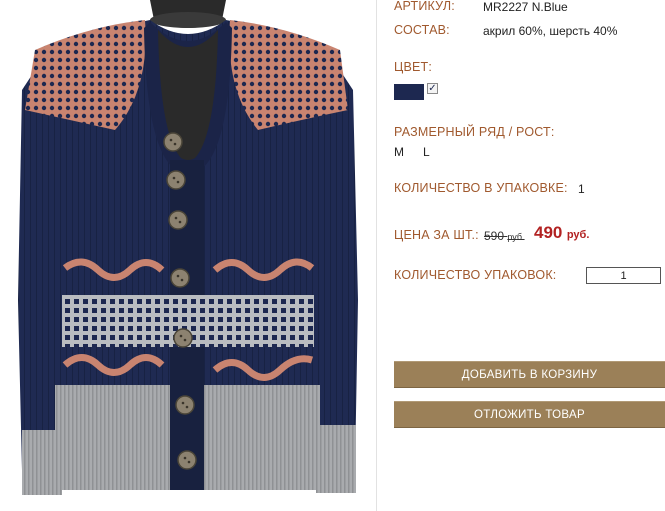 This screenshot has height=511, width=665. What do you see at coordinates (525, 7) in the screenshot?
I see `article-value: MR2227 N.Blue` at bounding box center [525, 7].